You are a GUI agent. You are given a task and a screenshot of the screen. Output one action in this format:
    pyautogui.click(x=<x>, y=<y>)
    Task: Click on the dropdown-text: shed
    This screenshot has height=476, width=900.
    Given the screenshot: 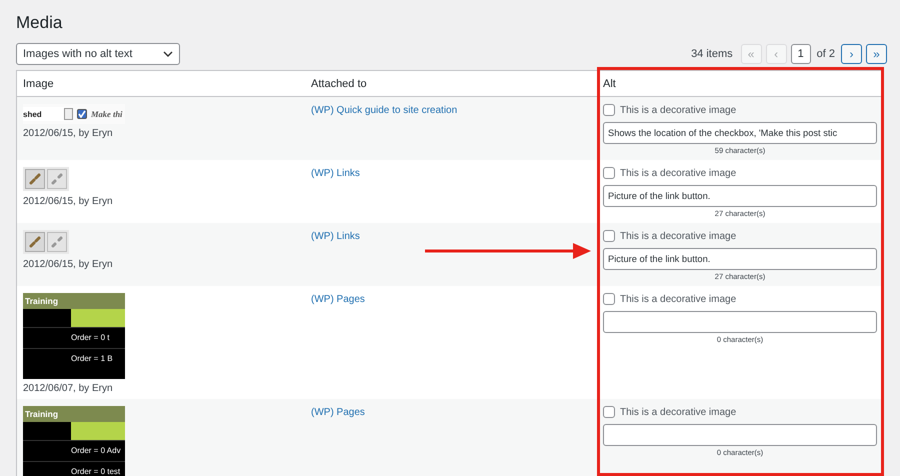 What is the action you would take?
    pyautogui.click(x=32, y=114)
    